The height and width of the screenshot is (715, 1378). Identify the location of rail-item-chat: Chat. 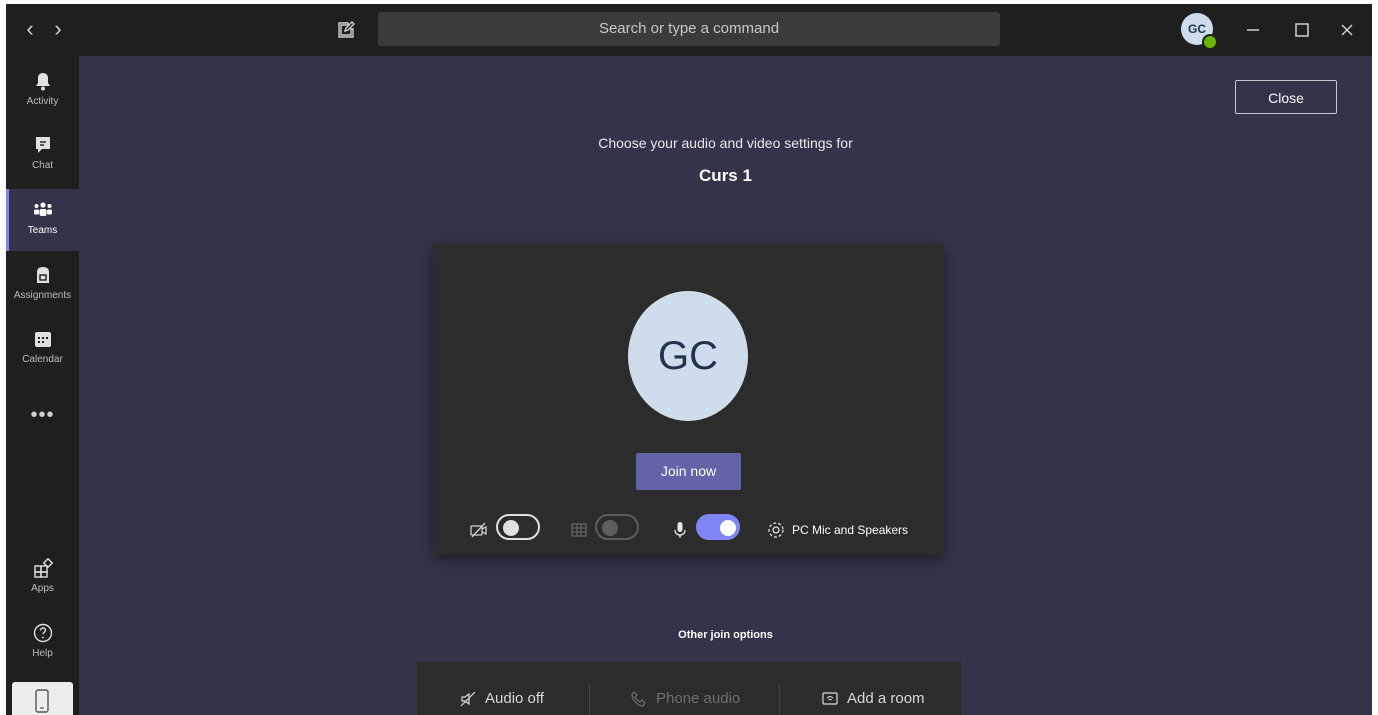
(42, 155).